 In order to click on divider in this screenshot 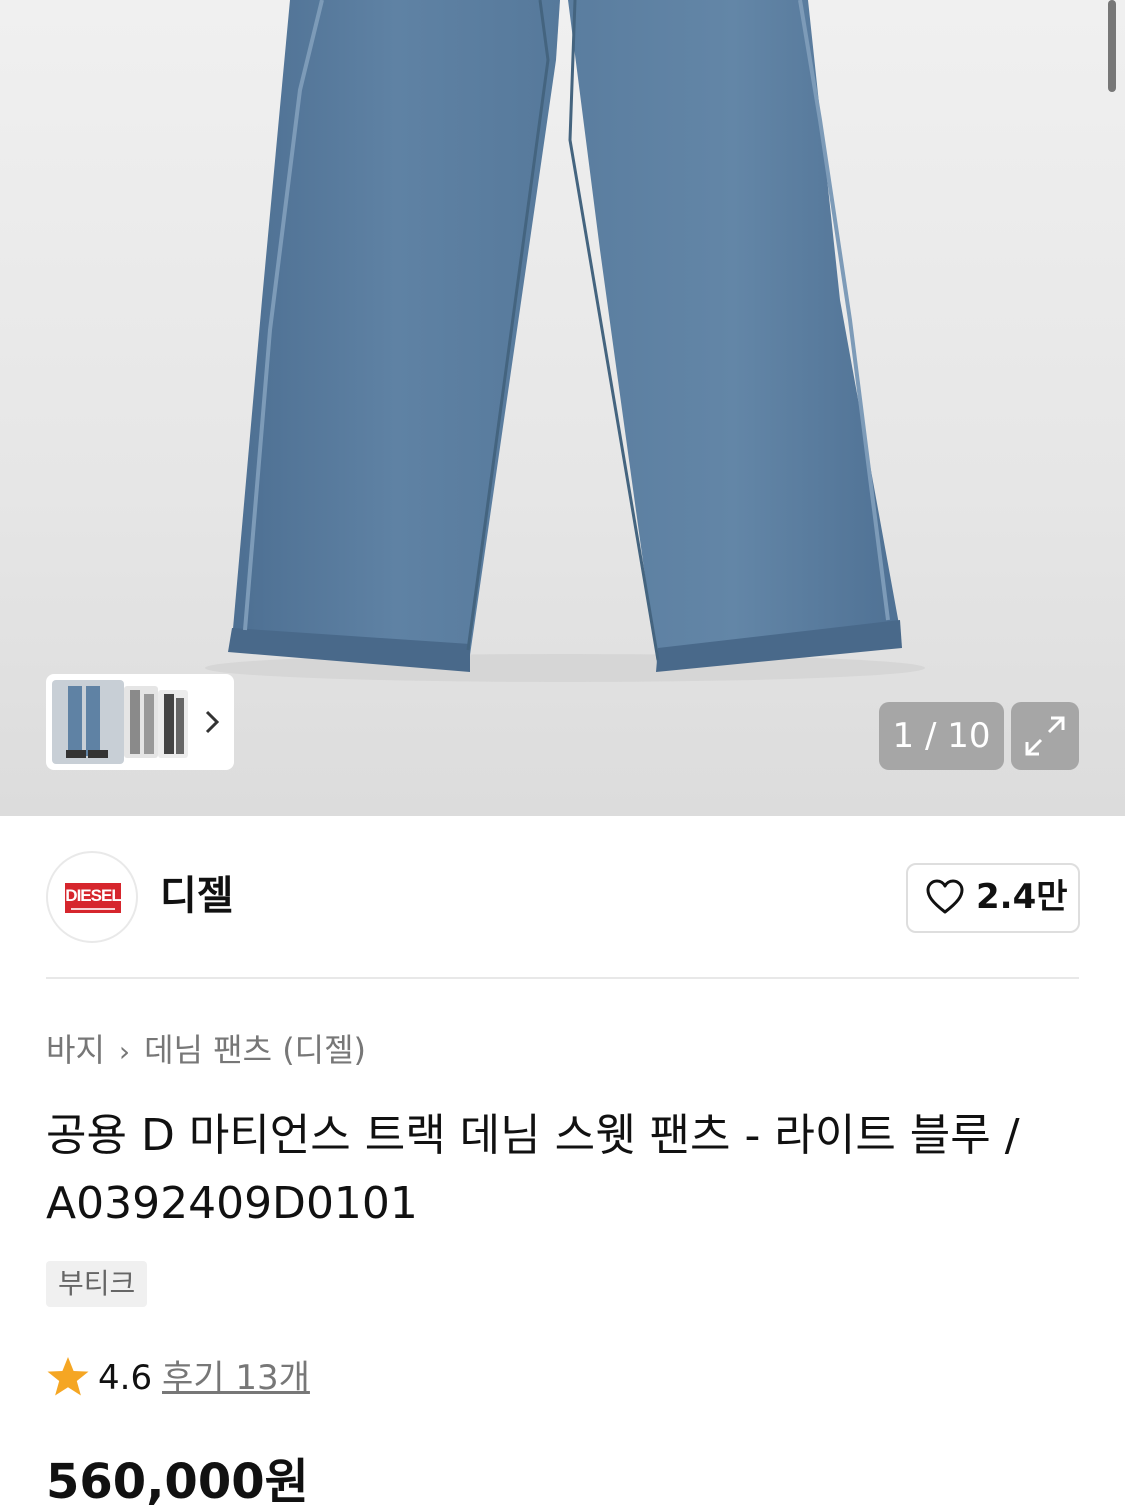, I will do `click(562, 978)`.